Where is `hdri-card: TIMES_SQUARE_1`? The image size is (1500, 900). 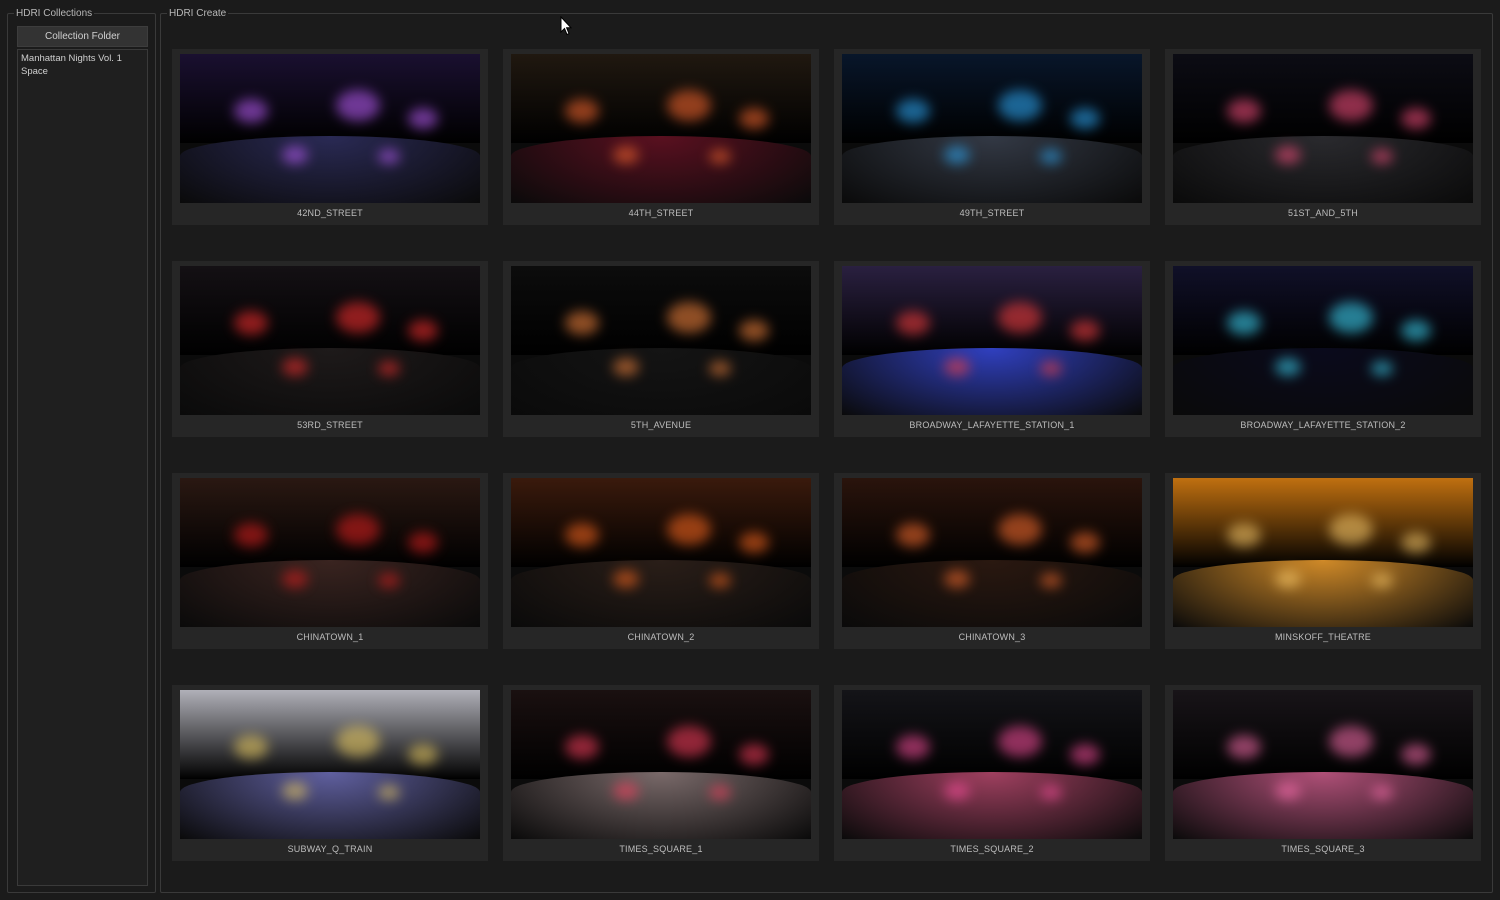
hdri-card: TIMES_SQUARE_1 is located at coordinates (661, 773).